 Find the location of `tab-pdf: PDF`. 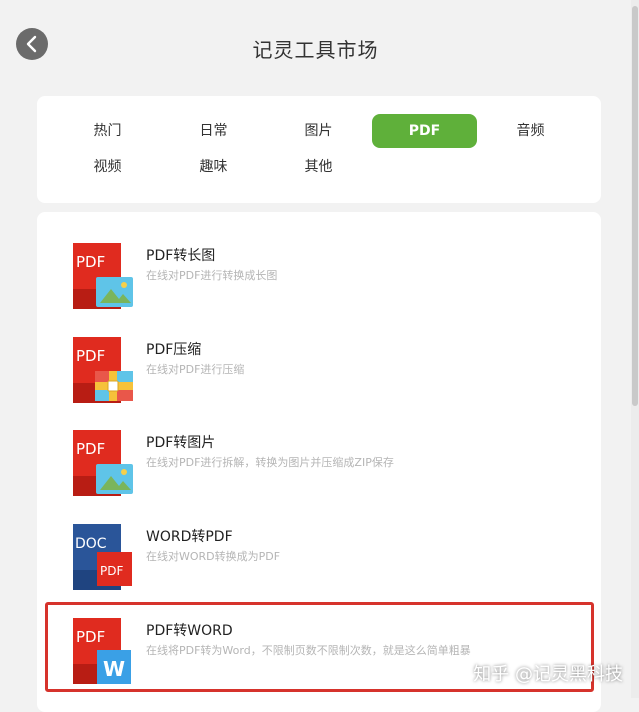

tab-pdf: PDF is located at coordinates (424, 131).